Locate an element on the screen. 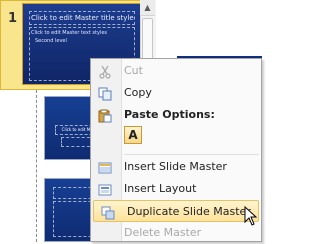 This screenshot has height=244, width=320. copy-icon is located at coordinates (105, 93).